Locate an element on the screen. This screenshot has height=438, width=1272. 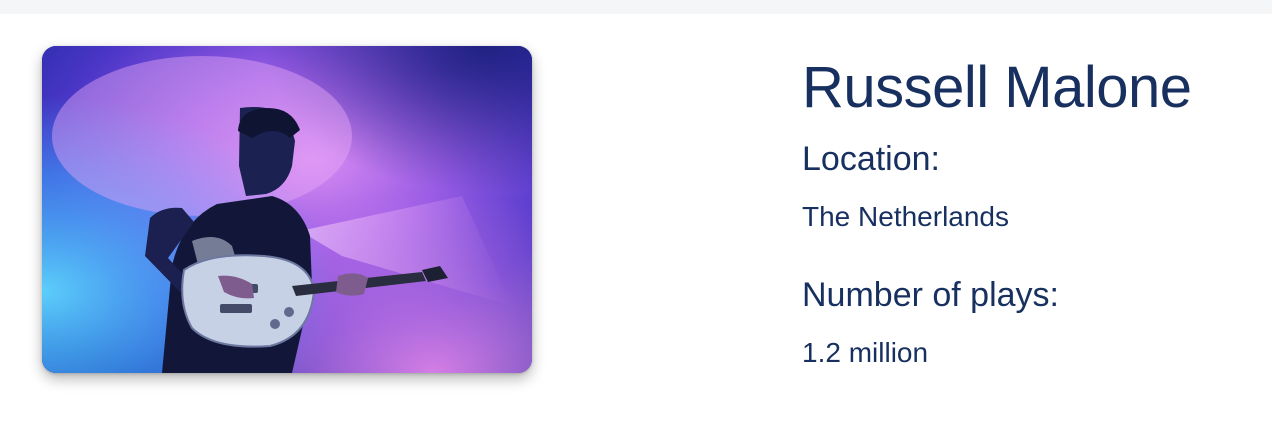
plays-label: Number of plays: is located at coordinates (930, 295).